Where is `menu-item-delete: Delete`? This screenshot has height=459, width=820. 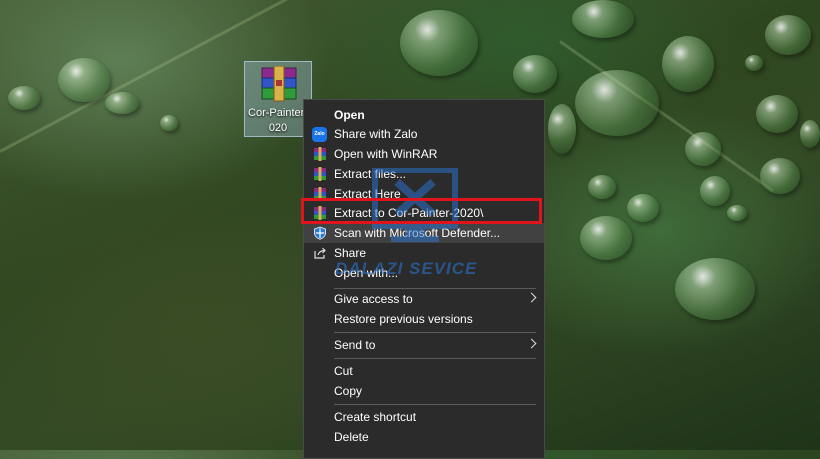
menu-item-delete: Delete is located at coordinates (424, 437).